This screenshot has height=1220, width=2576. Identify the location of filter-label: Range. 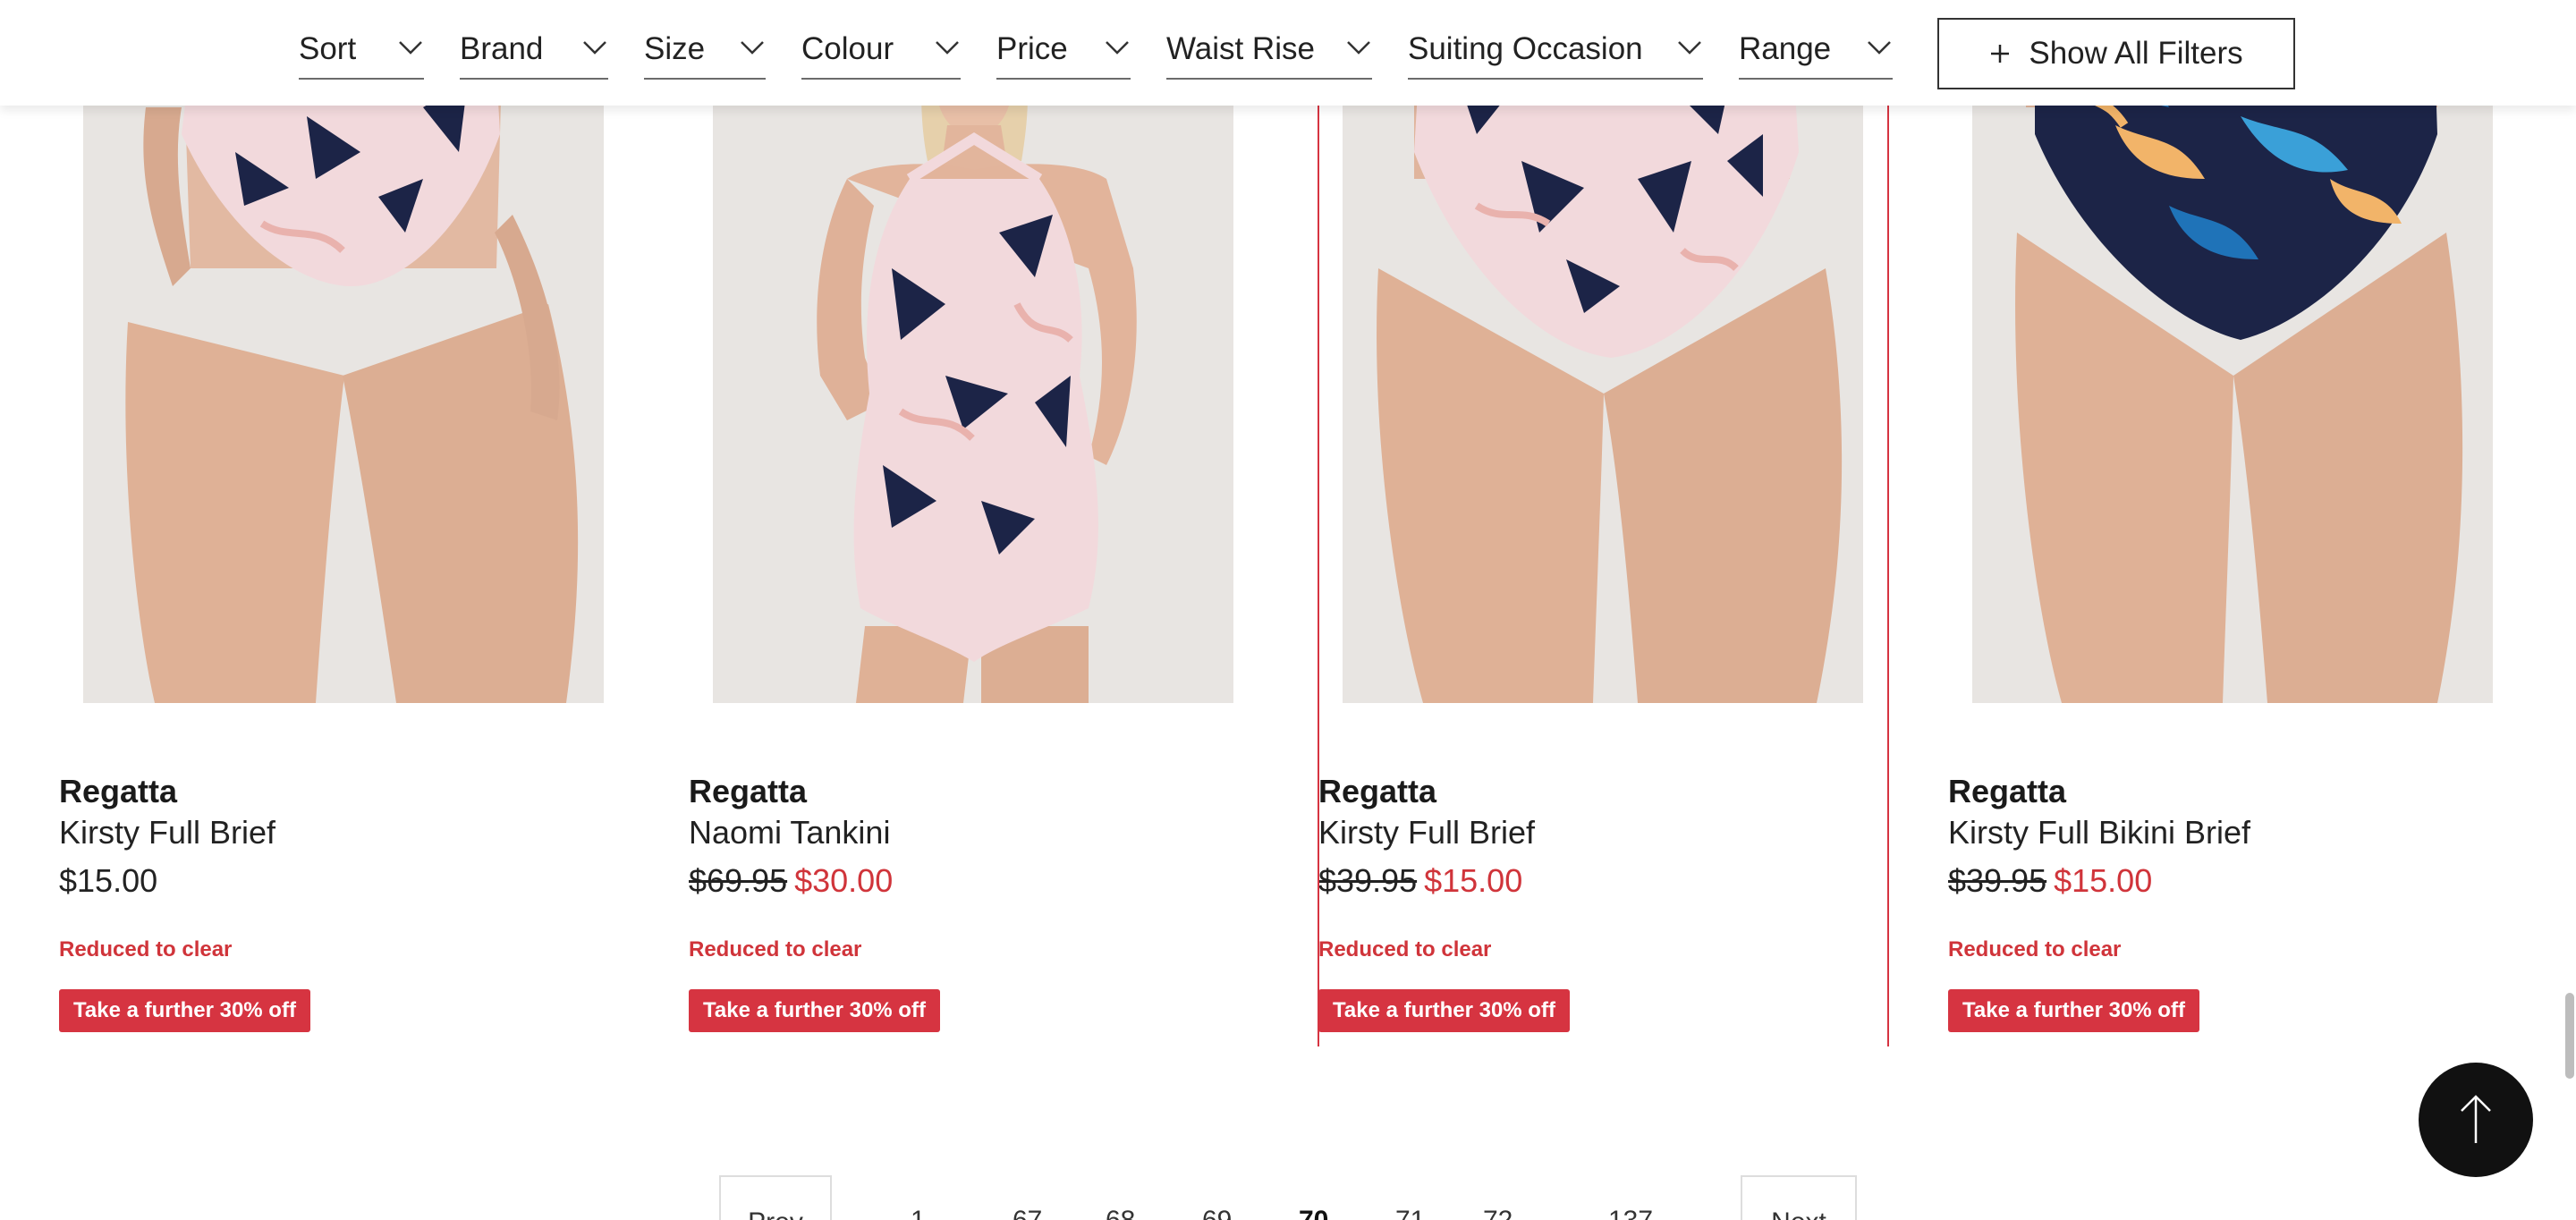
(1785, 48).